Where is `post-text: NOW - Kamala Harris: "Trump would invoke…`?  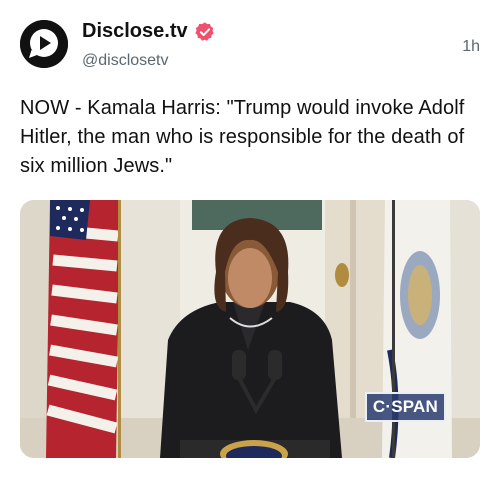 post-text: NOW - Kamala Harris: "Trump would invoke… is located at coordinates (242, 137).